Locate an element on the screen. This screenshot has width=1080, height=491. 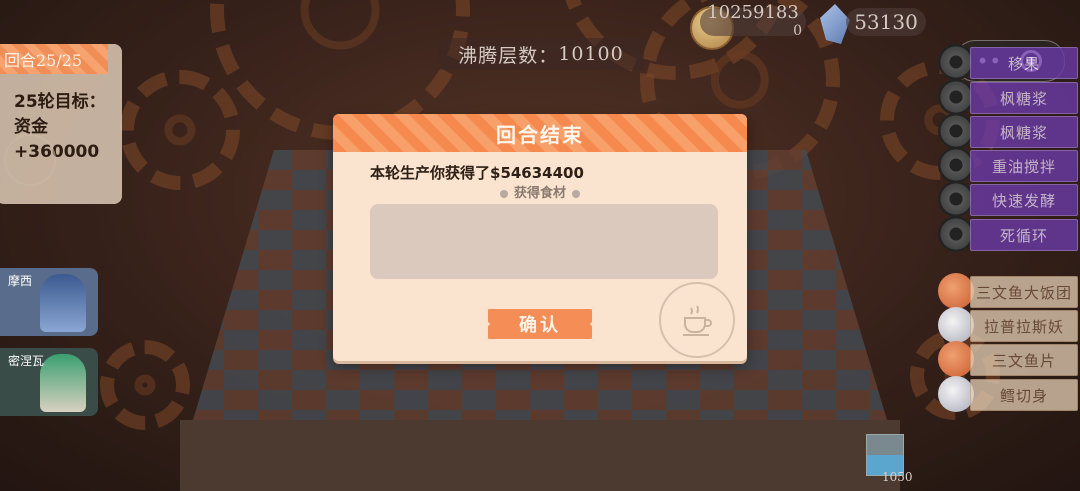
ingredients-heading-label: 获得食材 is located at coordinates (539, 193).